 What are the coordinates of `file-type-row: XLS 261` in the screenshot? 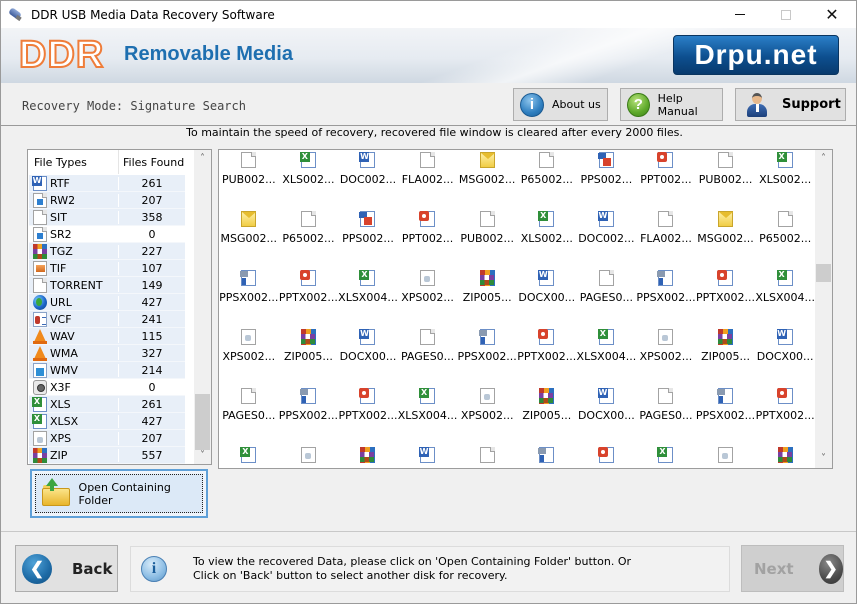 It's located at (107, 404).